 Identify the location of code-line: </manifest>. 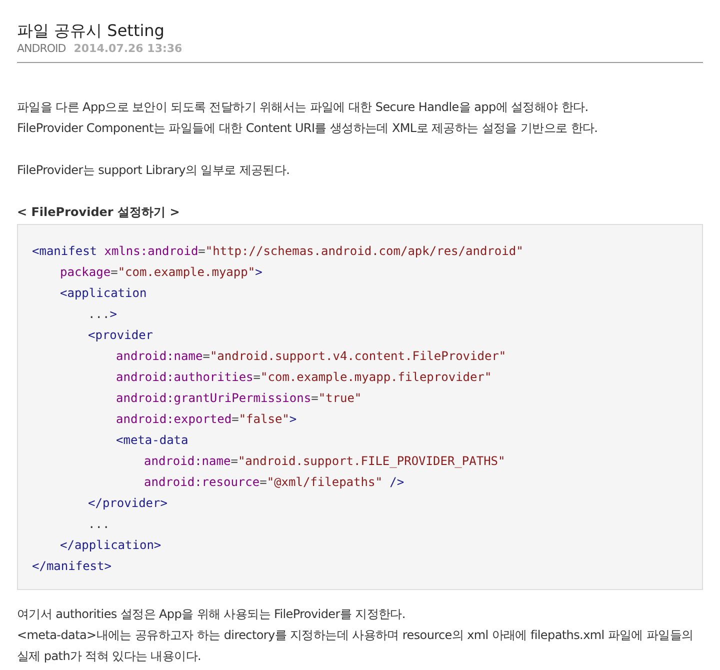
(72, 566).